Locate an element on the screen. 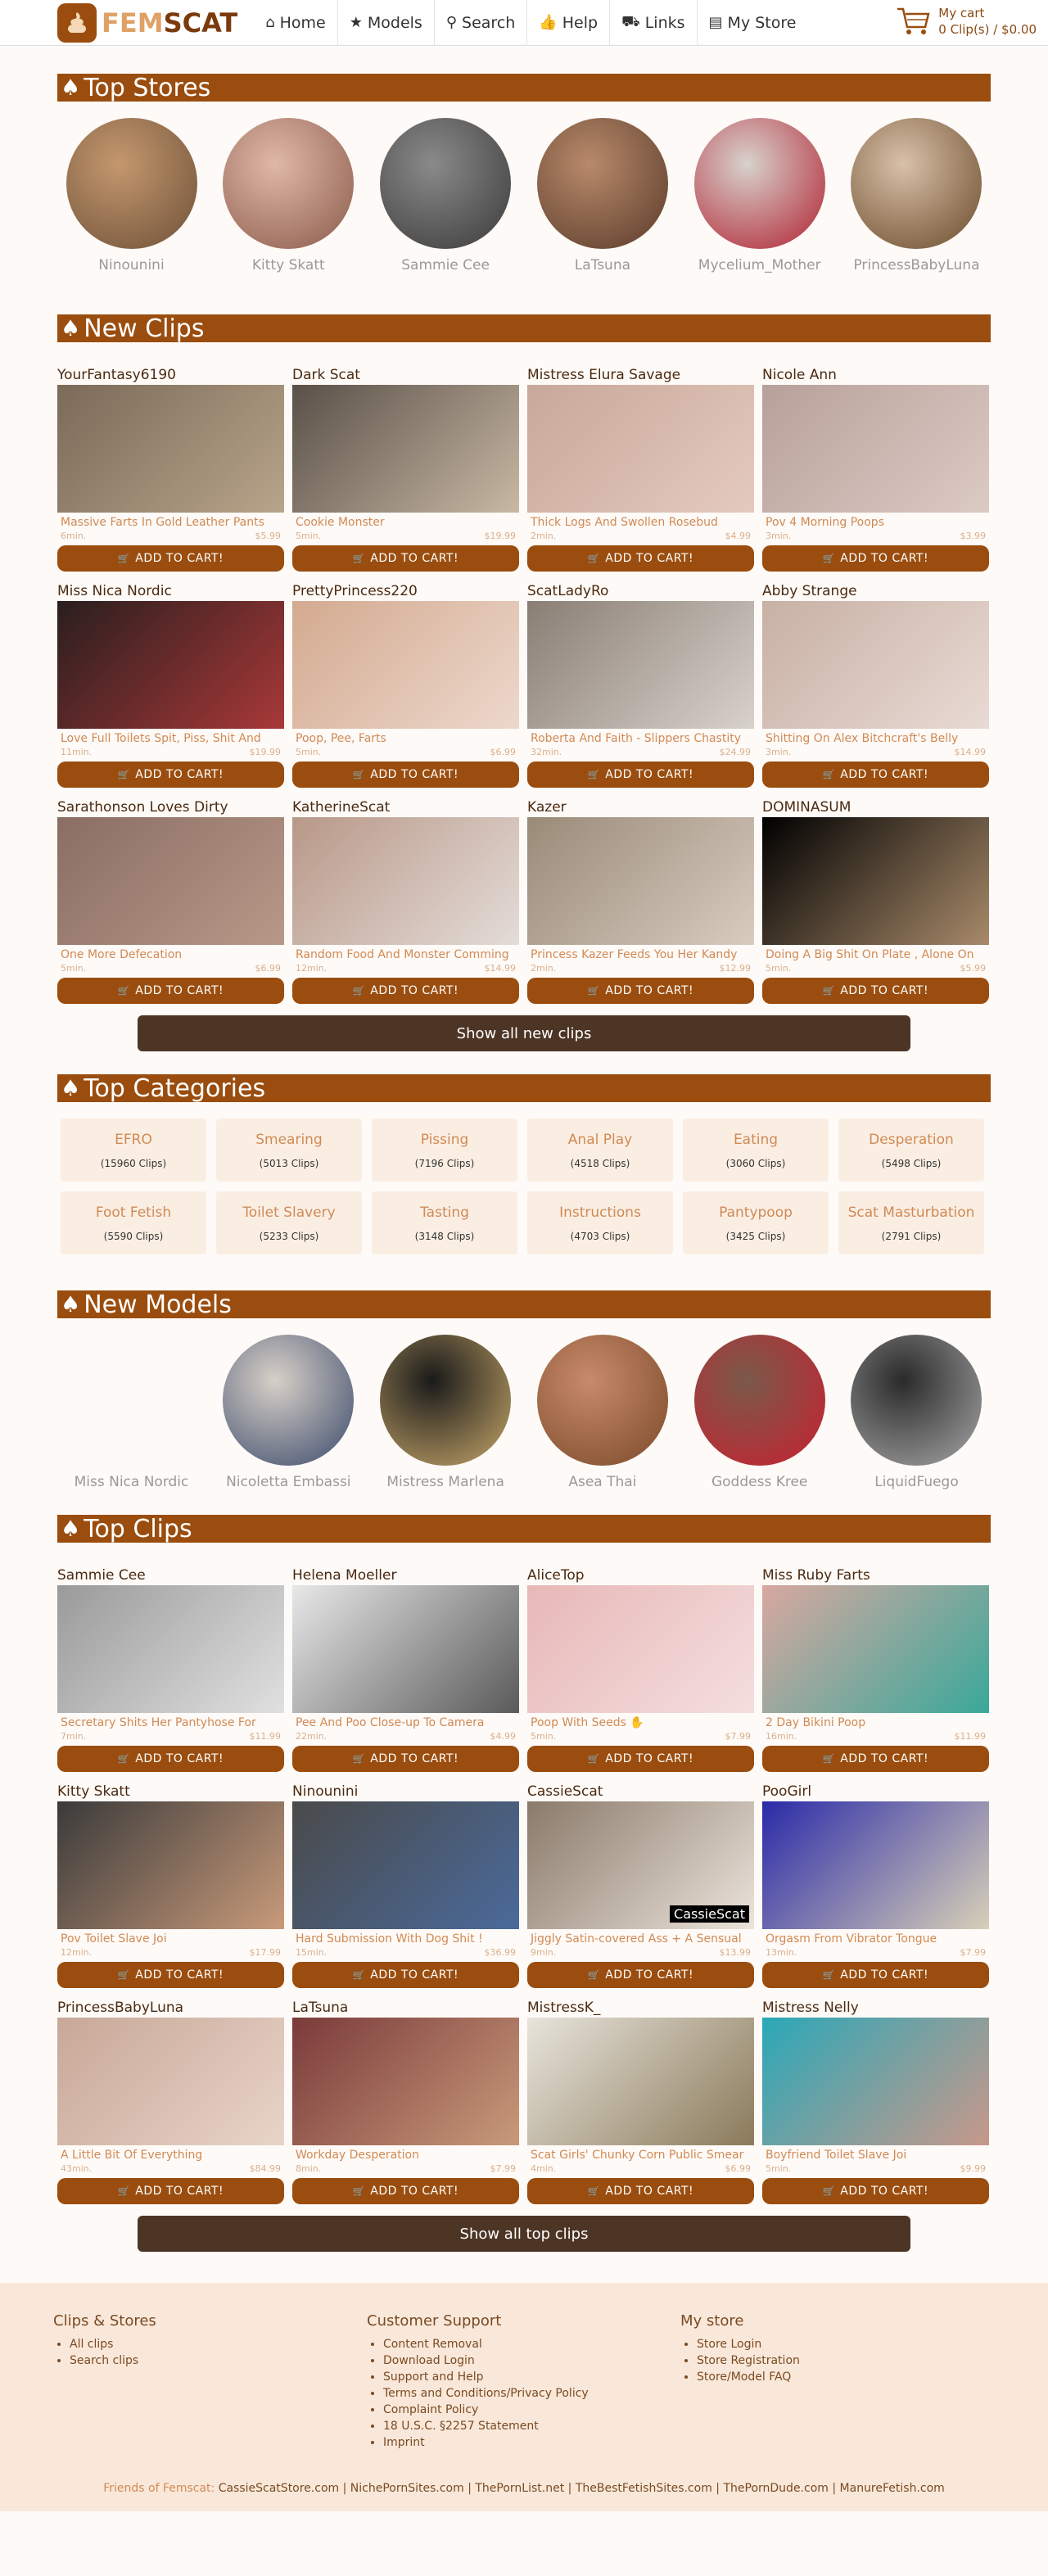 This screenshot has height=2576, width=1048. clip-model-name: KatherineScat is located at coordinates (405, 808).